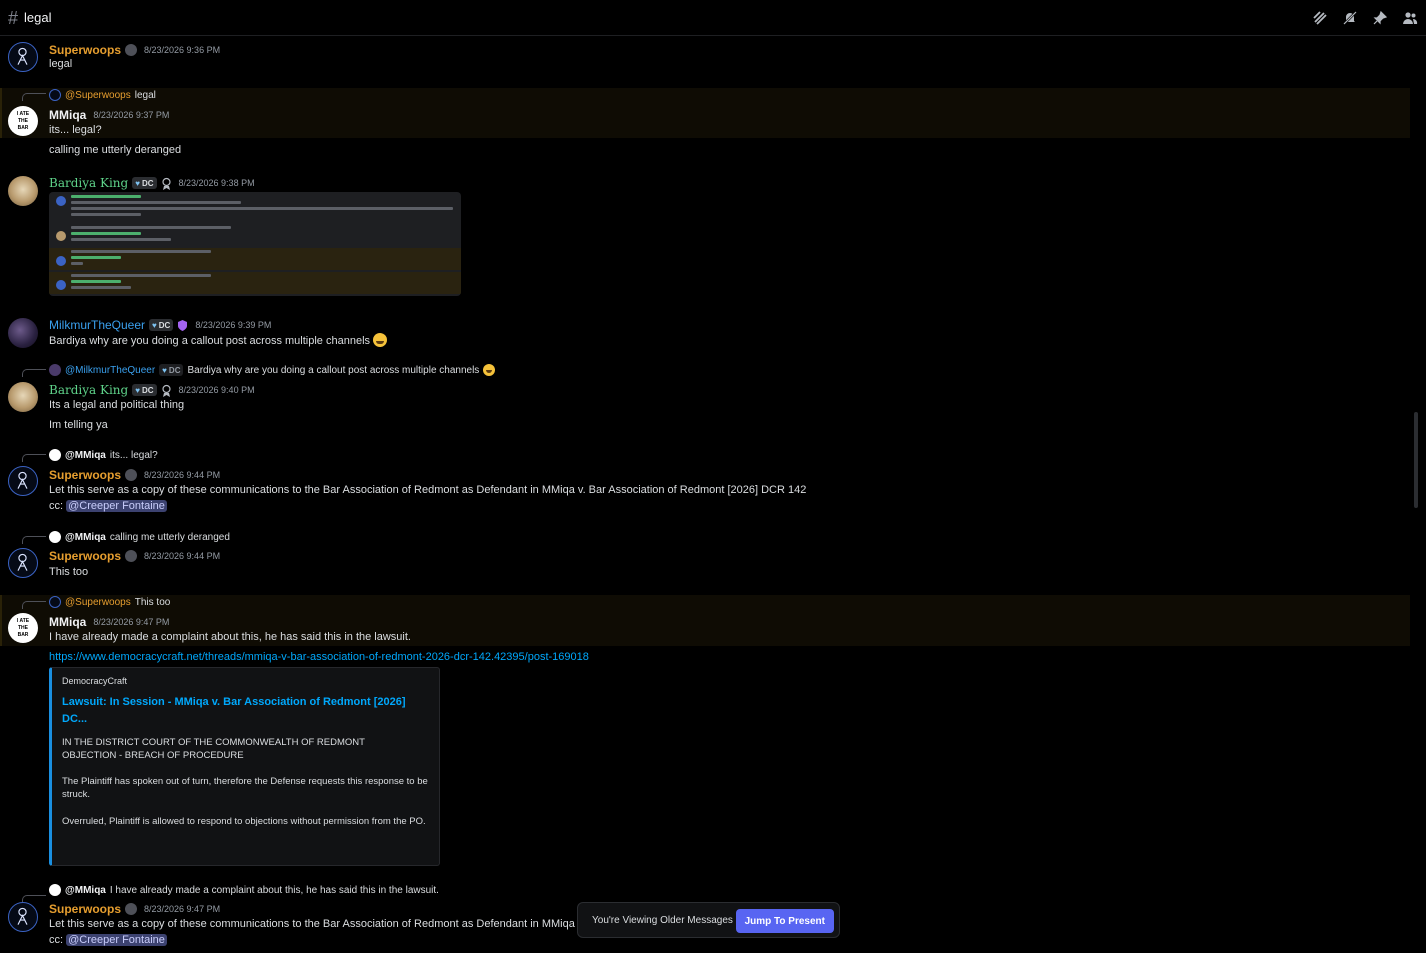 This screenshot has height=953, width=1426. What do you see at coordinates (145, 95) in the screenshot?
I see `reply-text: legal` at bounding box center [145, 95].